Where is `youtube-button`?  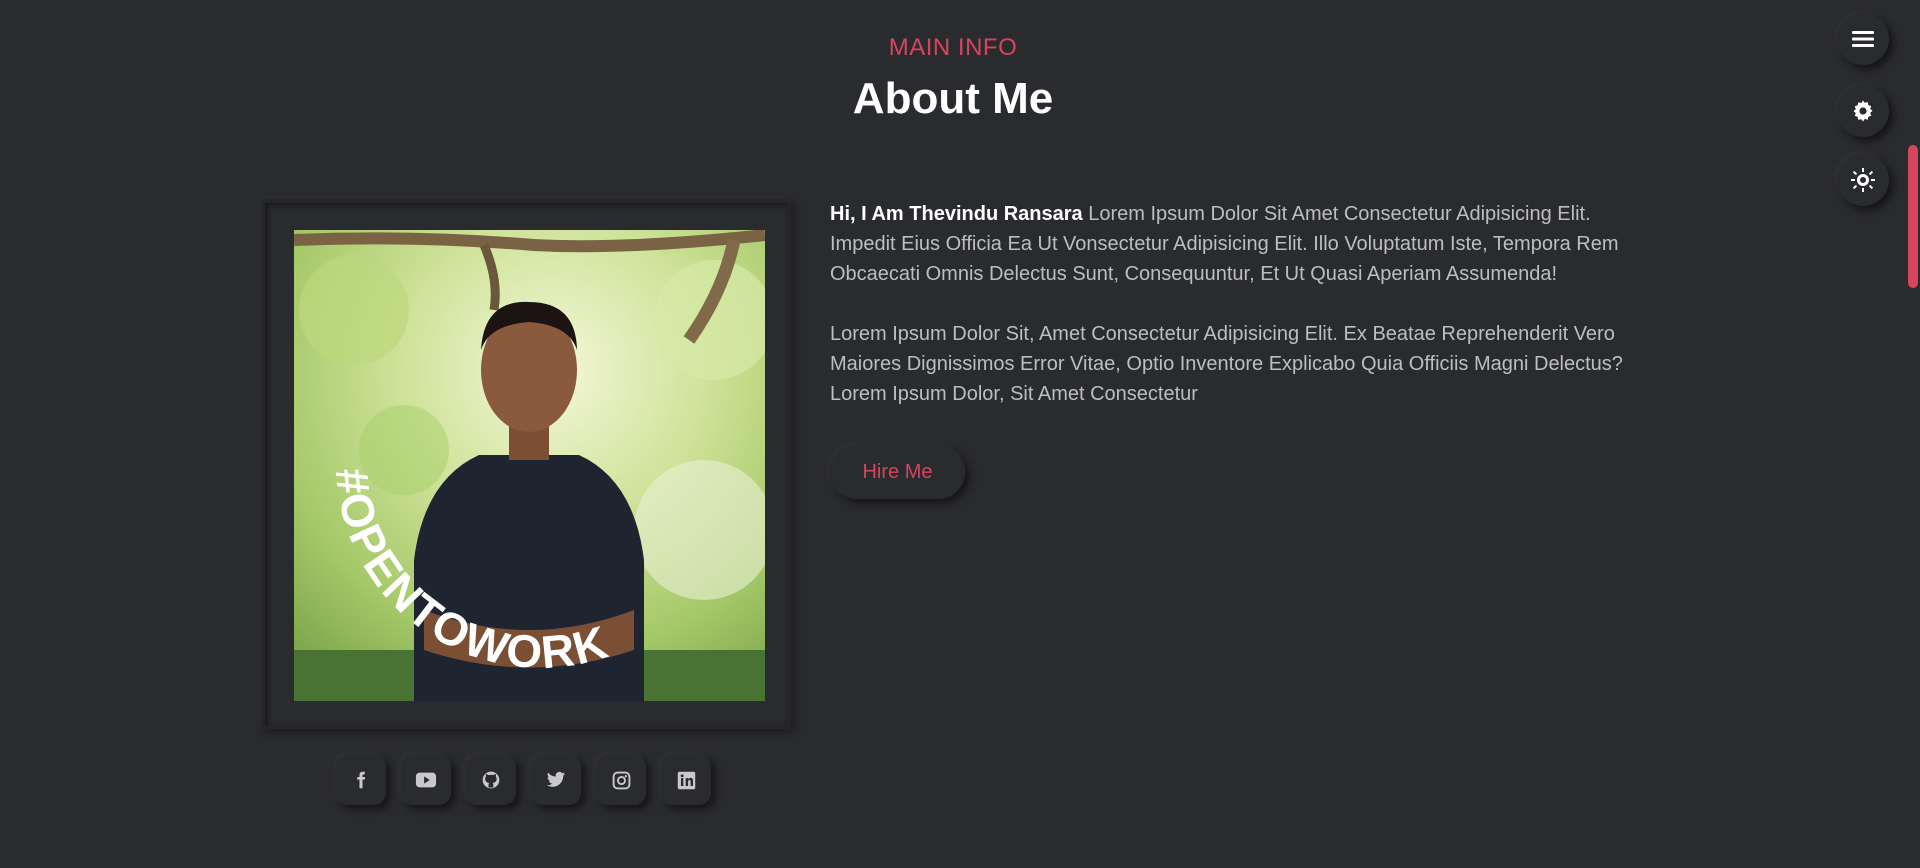
youtube-button is located at coordinates (426, 780).